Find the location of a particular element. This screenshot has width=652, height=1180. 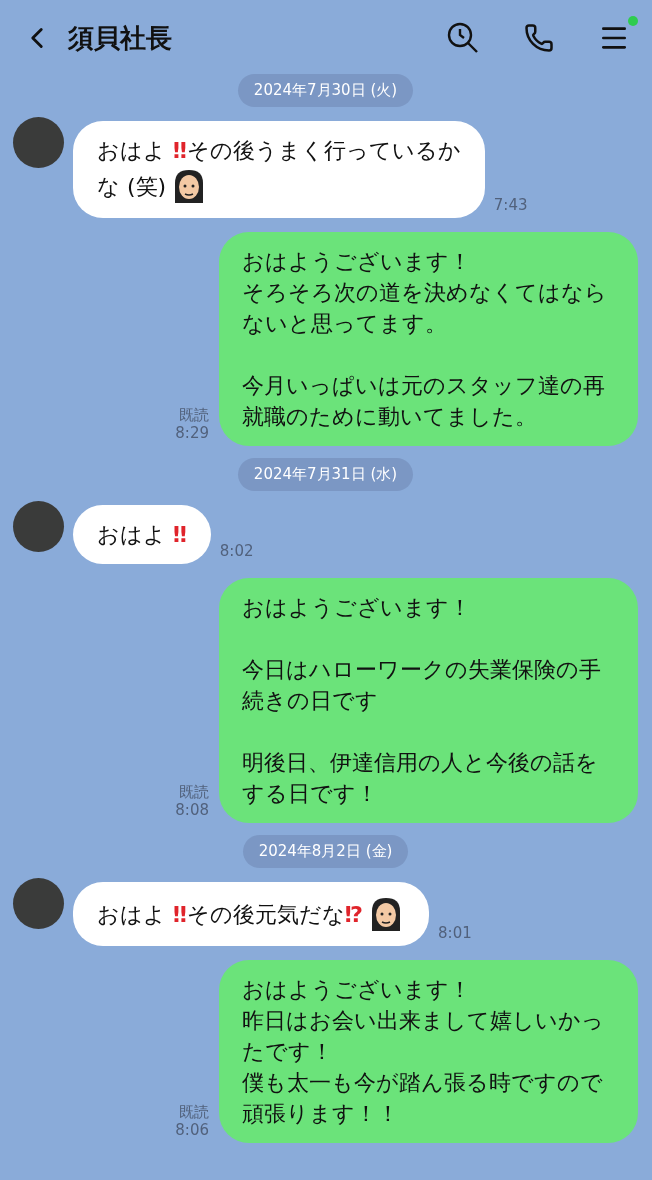

message-text: な (笑) is located at coordinates (132, 186).